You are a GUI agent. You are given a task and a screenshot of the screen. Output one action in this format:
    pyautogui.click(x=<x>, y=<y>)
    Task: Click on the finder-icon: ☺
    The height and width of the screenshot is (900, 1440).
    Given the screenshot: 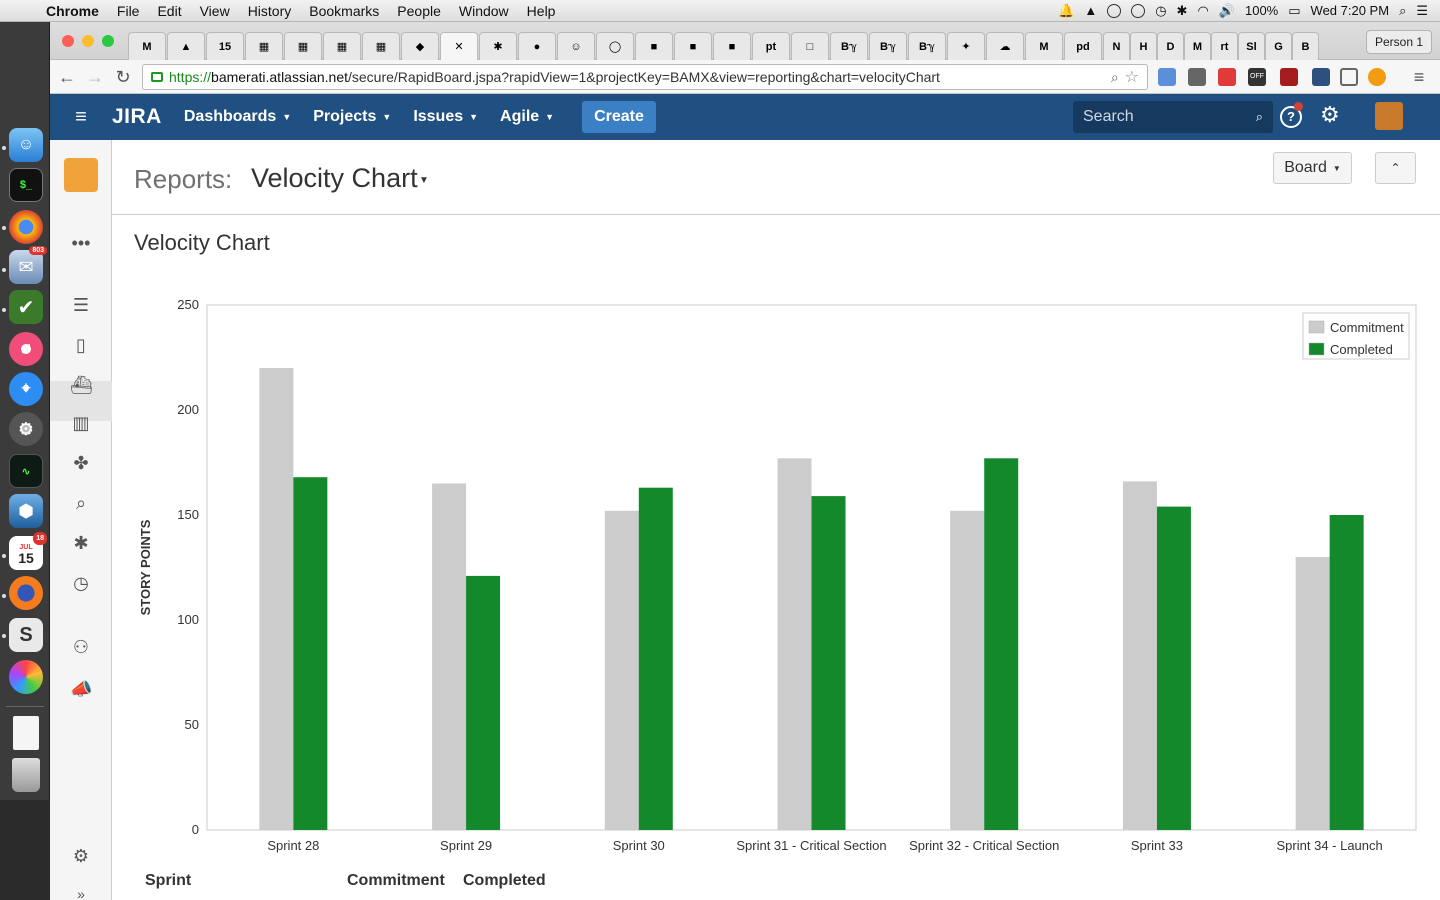 What is the action you would take?
    pyautogui.click(x=26, y=145)
    